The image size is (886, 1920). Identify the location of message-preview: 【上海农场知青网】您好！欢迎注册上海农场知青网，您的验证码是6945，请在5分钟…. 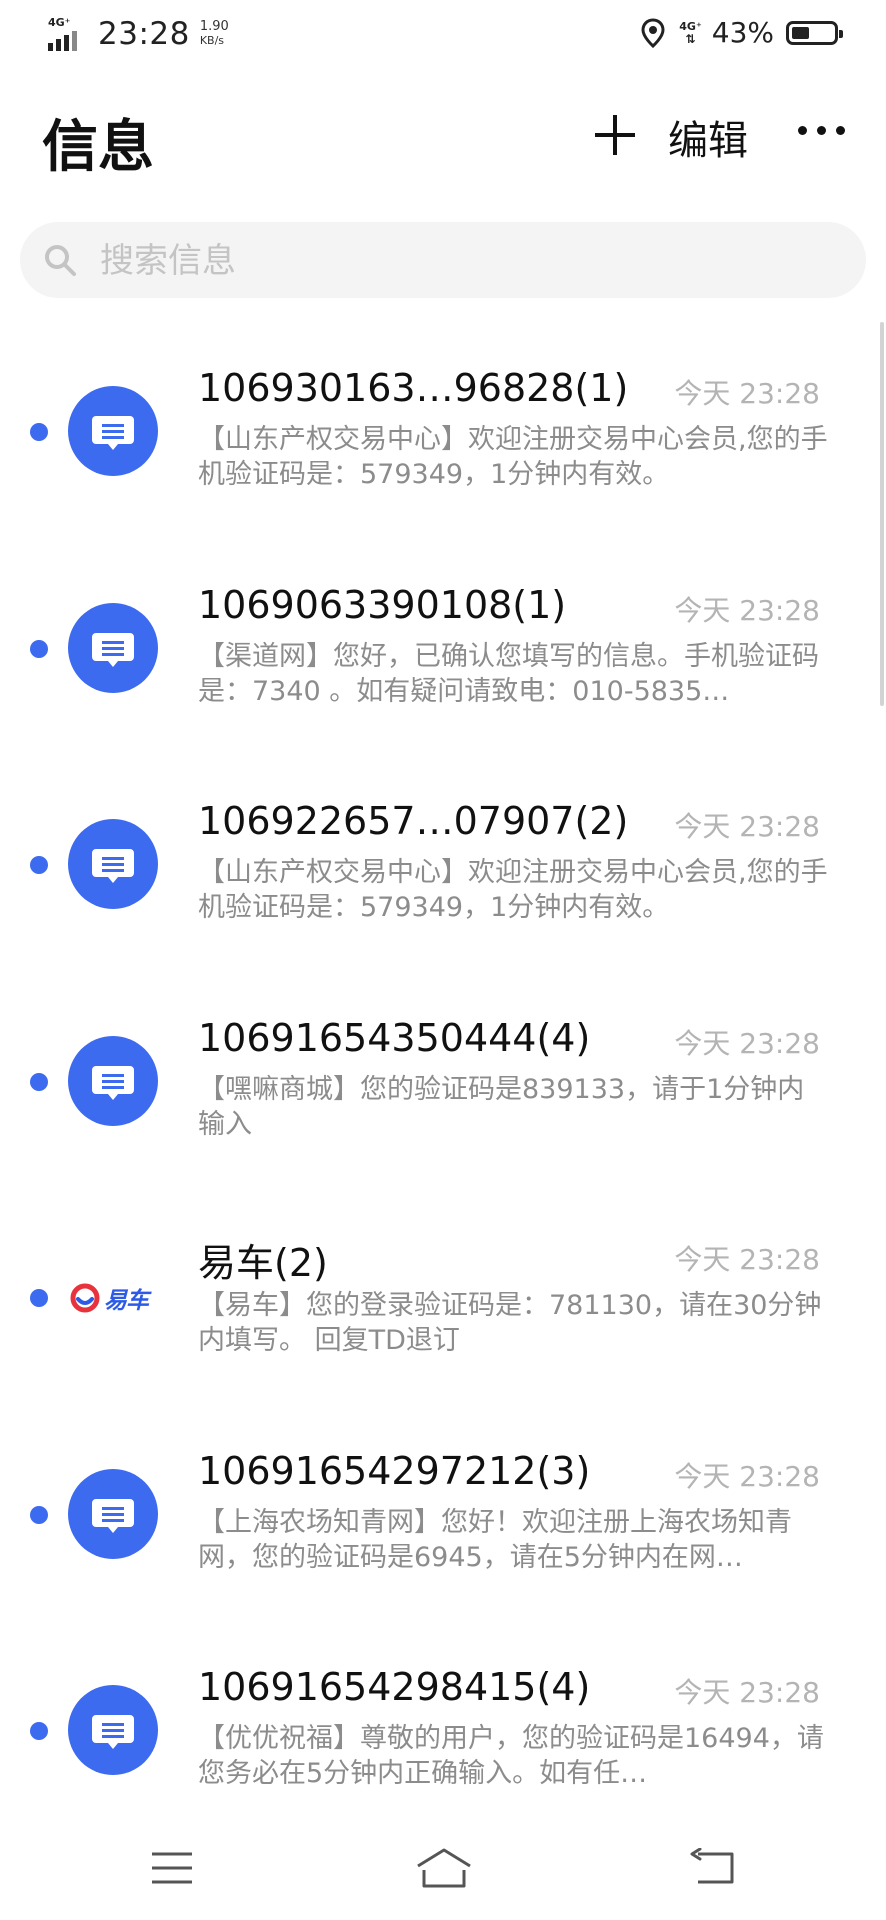
(495, 1539).